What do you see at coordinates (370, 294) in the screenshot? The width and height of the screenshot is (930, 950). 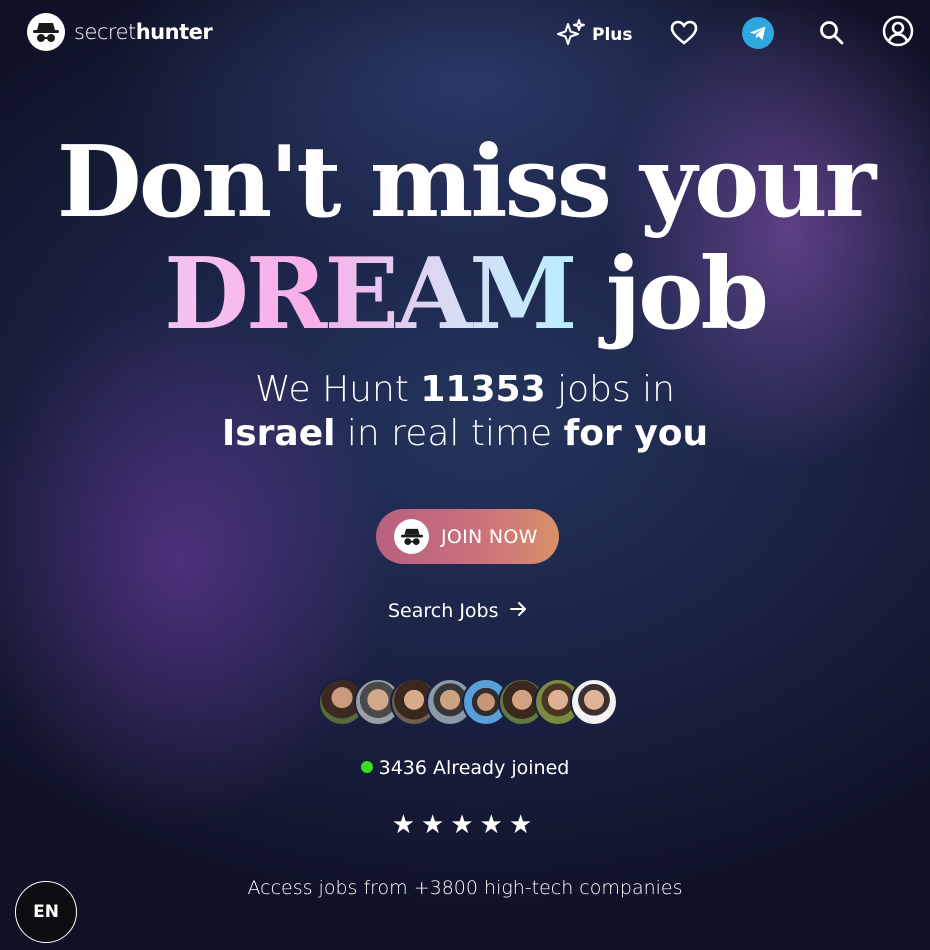 I see `hero-dream-word: DREAM` at bounding box center [370, 294].